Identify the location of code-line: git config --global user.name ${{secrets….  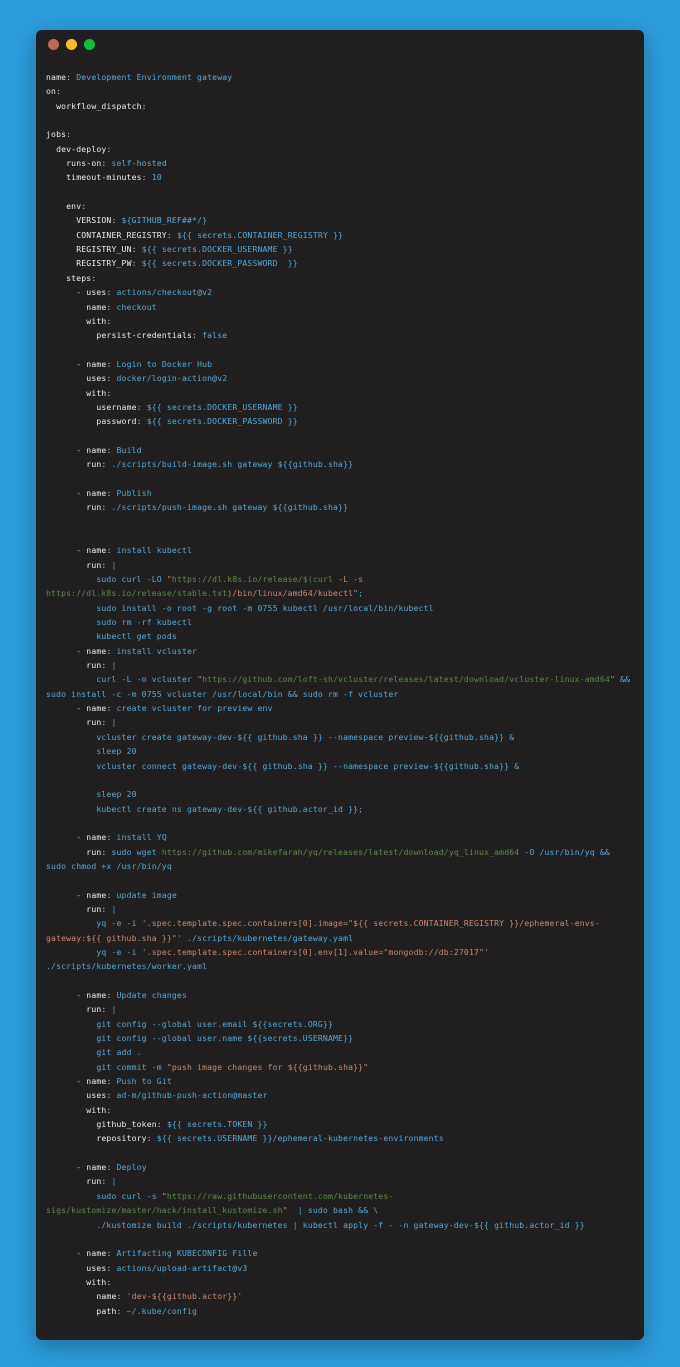
(225, 1038).